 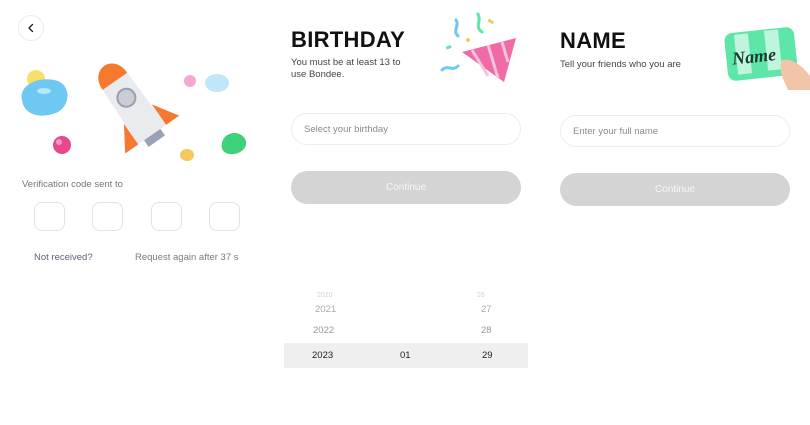 I want to click on birthday-input: Select your birthday, so click(x=406, y=129).